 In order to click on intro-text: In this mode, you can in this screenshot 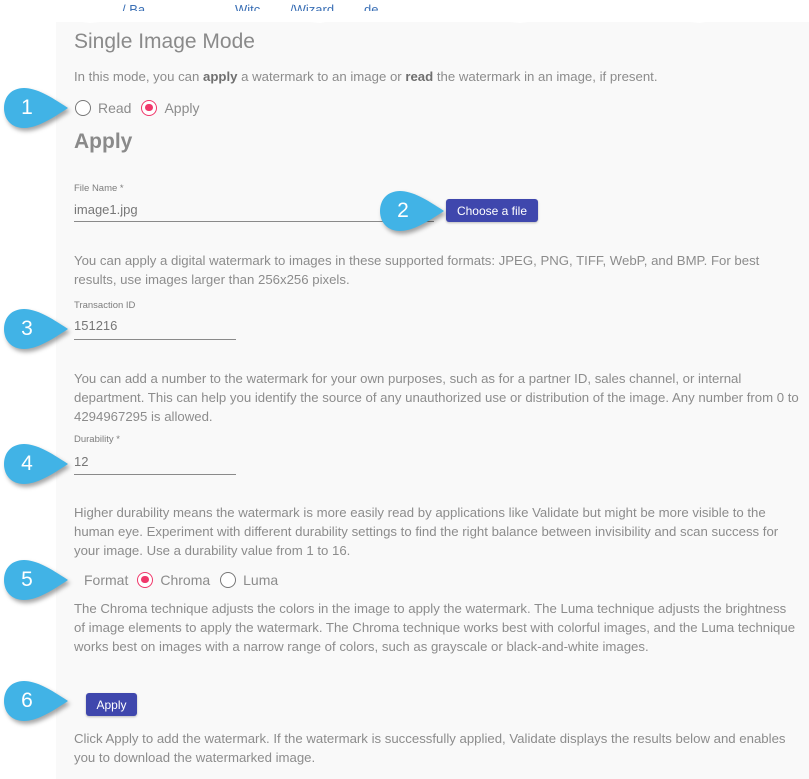, I will do `click(139, 76)`.